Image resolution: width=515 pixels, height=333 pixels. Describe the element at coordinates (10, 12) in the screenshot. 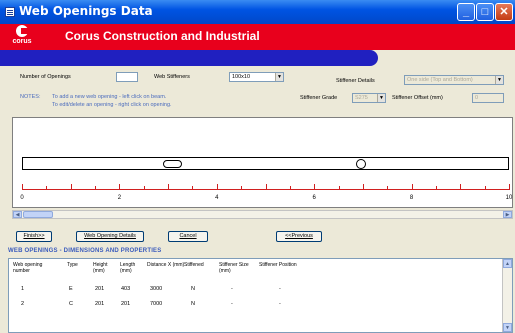

I see `app-icon` at that location.